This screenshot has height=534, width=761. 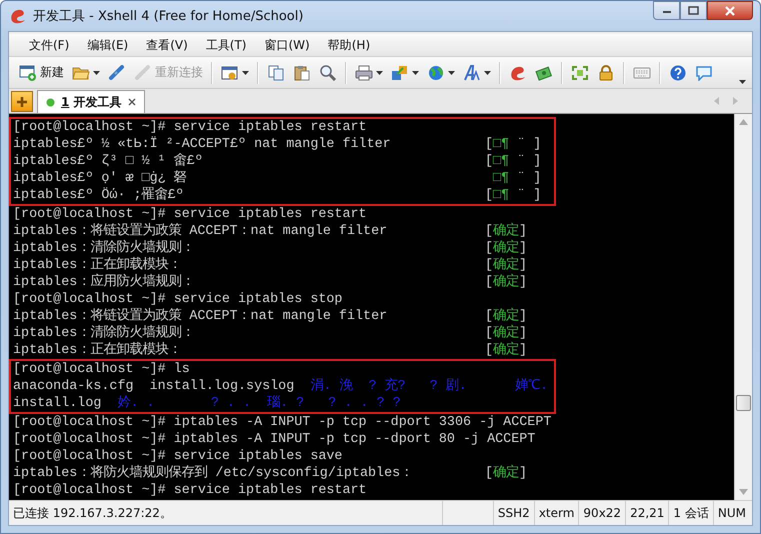 I want to click on status-cell: 1 会话, so click(x=690, y=513).